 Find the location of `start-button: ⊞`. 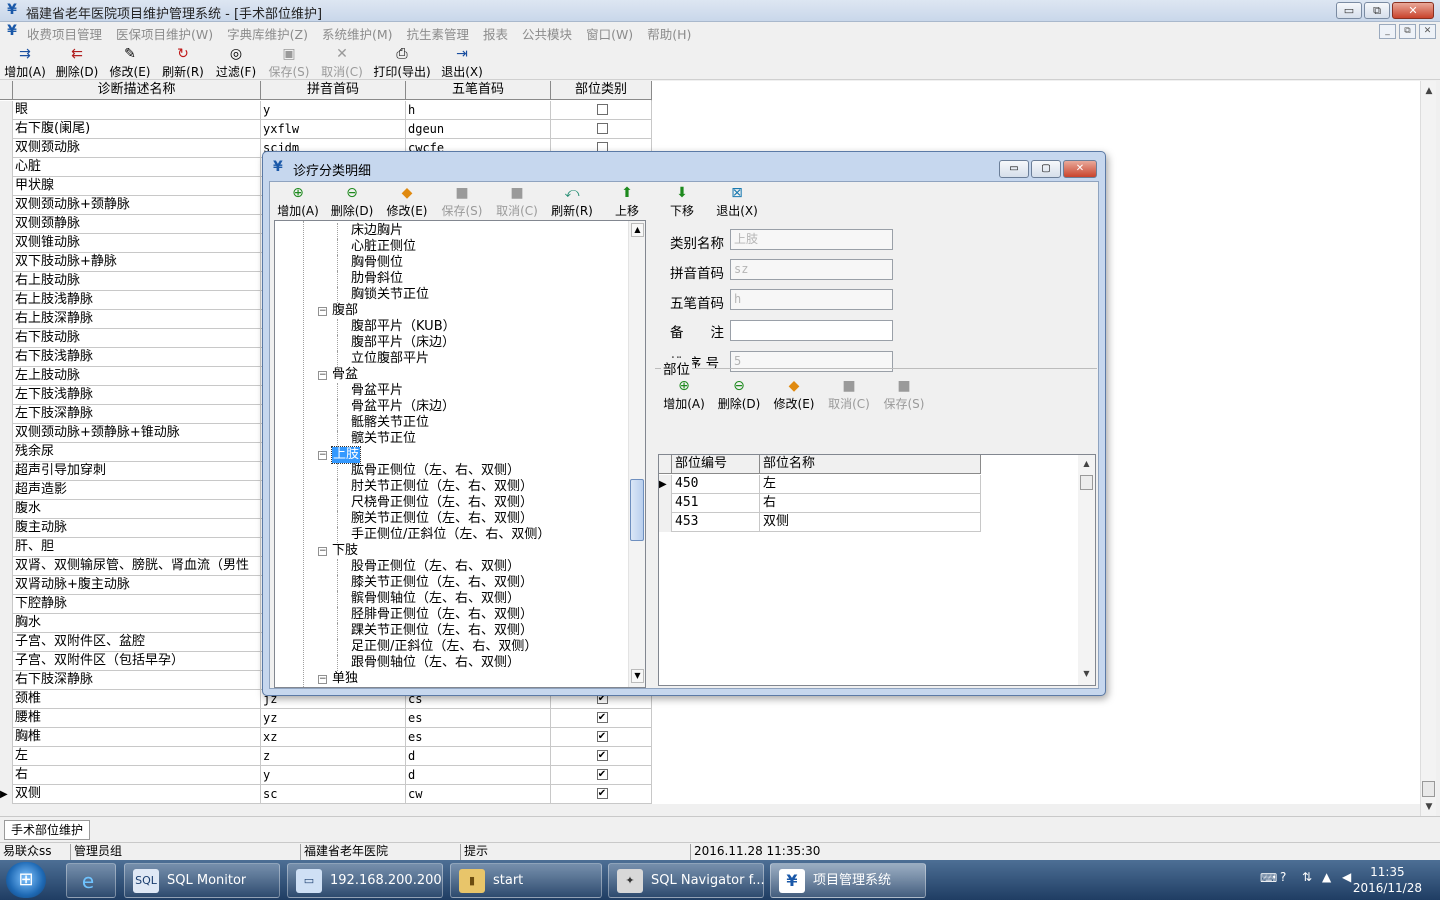

start-button: ⊞ is located at coordinates (26, 880).